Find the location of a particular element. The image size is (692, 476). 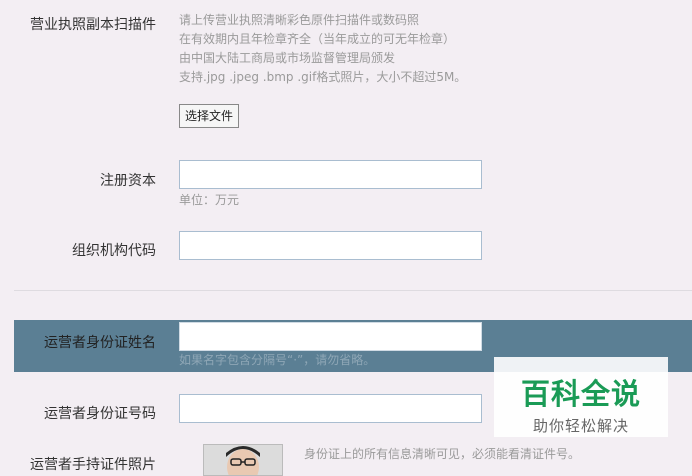

operator-photo-label: 运营者手持证件照片 is located at coordinates (93, 465).